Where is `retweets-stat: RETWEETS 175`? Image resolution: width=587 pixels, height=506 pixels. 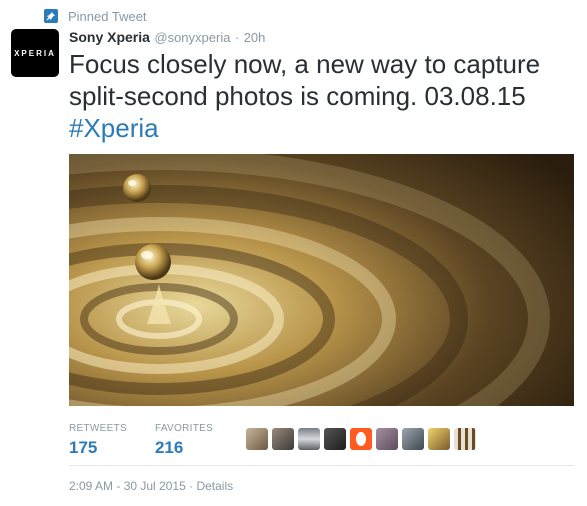
retweets-stat: RETWEETS 175 is located at coordinates (98, 440).